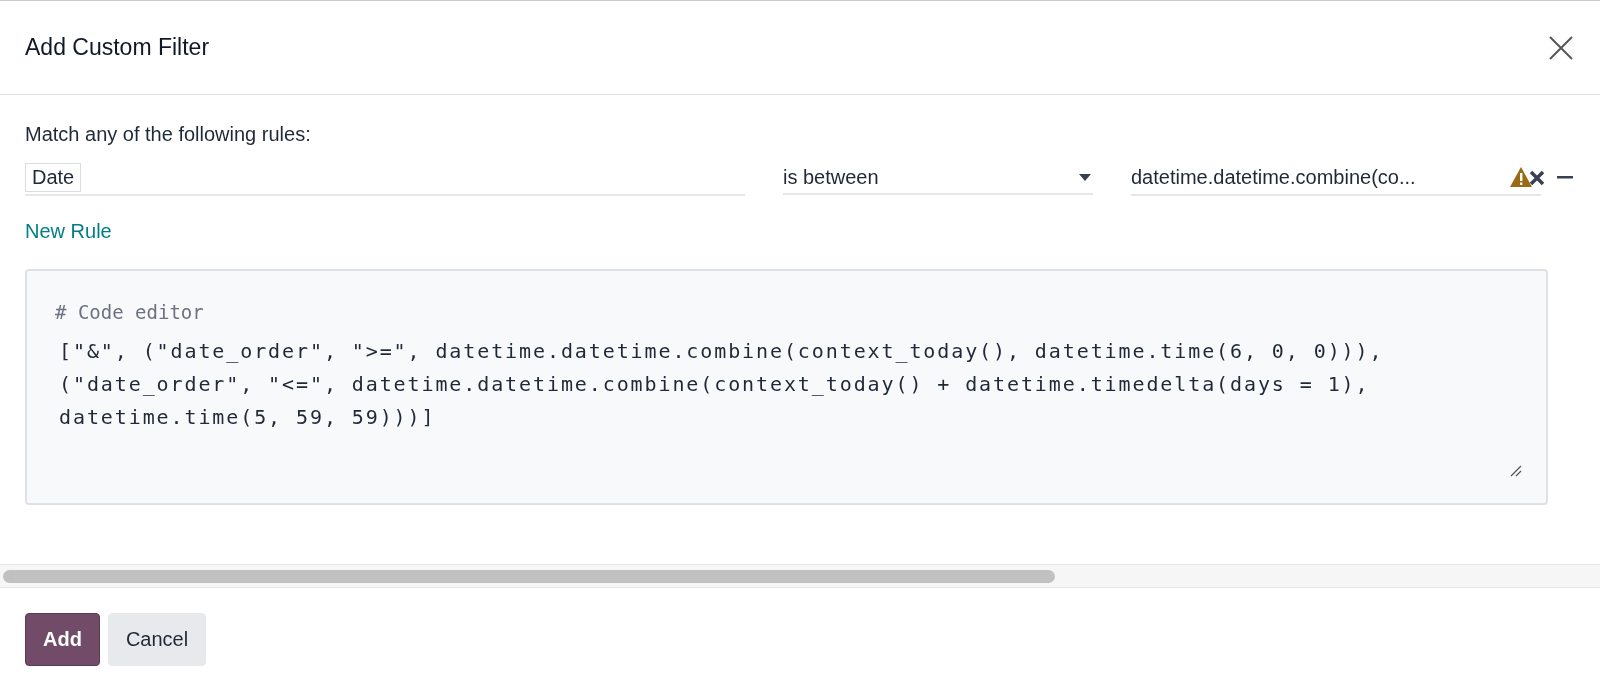  I want to click on dialog-title: Add Custom Filter, so click(117, 47).